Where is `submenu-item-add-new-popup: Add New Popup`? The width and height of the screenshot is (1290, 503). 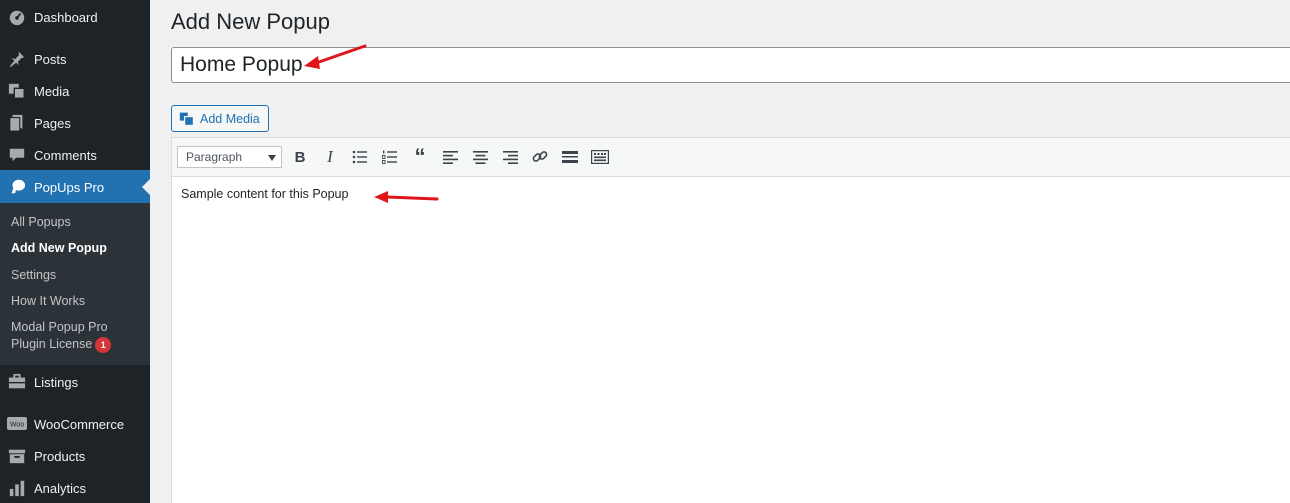
submenu-item-add-new-popup: Add New Popup is located at coordinates (59, 248).